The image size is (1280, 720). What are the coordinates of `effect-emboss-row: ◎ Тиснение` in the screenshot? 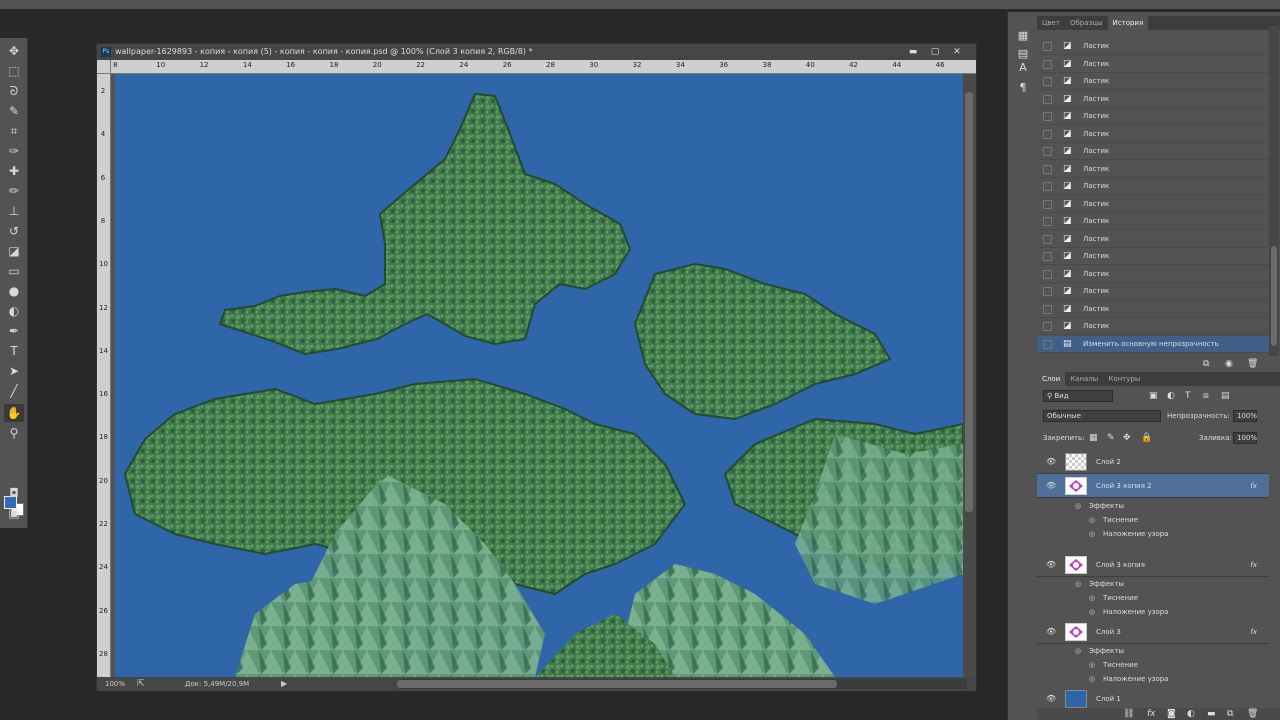 It's located at (1153, 520).